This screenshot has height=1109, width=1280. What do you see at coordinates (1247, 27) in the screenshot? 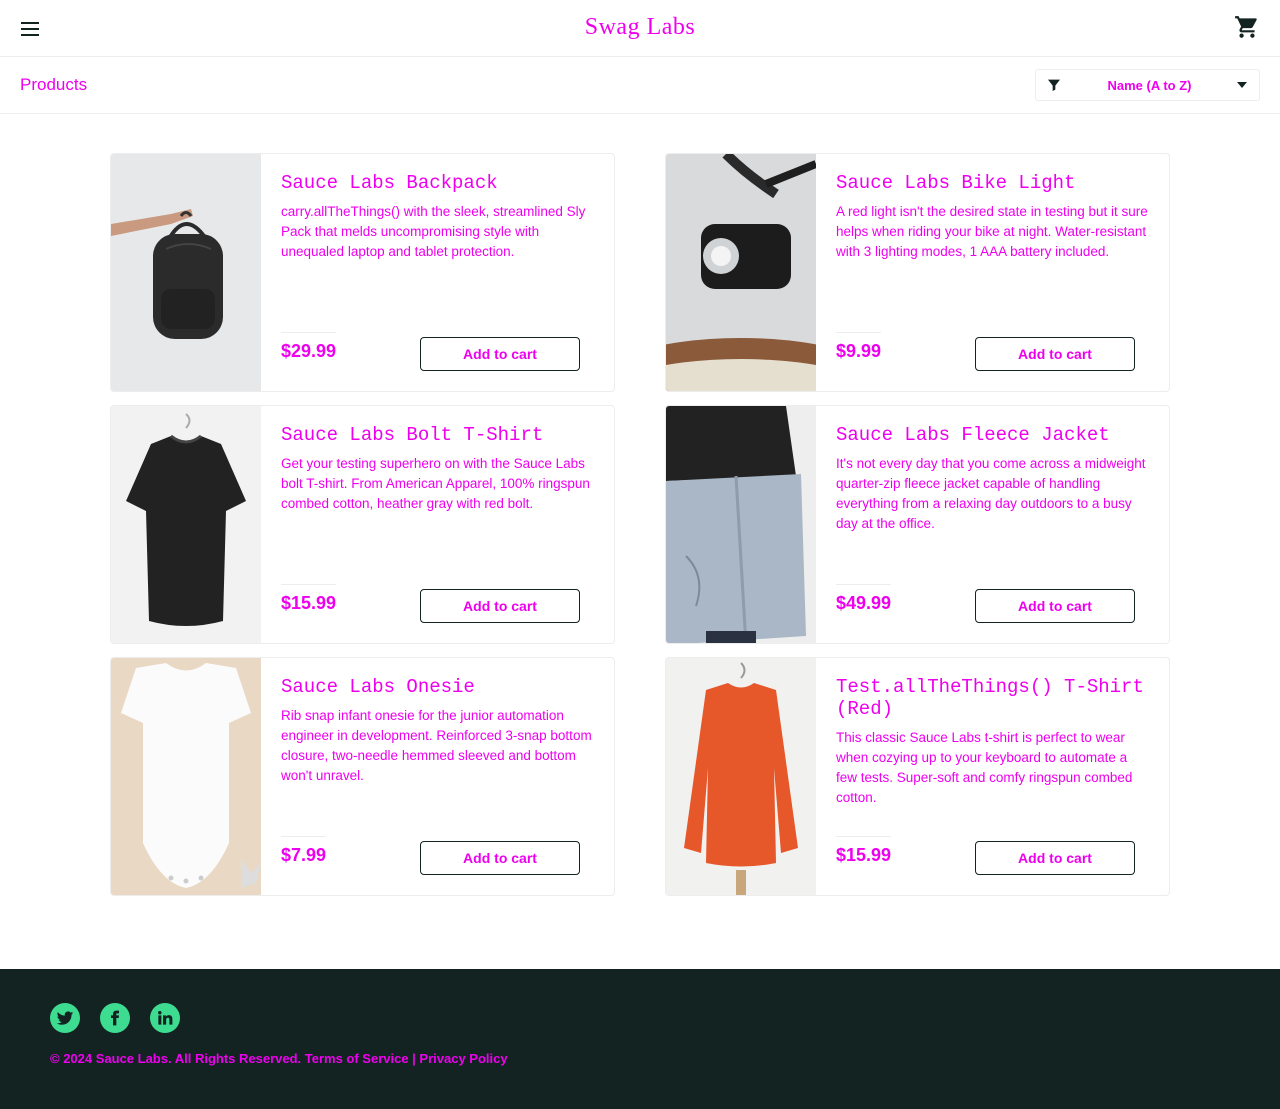
I see `cart-icon` at bounding box center [1247, 27].